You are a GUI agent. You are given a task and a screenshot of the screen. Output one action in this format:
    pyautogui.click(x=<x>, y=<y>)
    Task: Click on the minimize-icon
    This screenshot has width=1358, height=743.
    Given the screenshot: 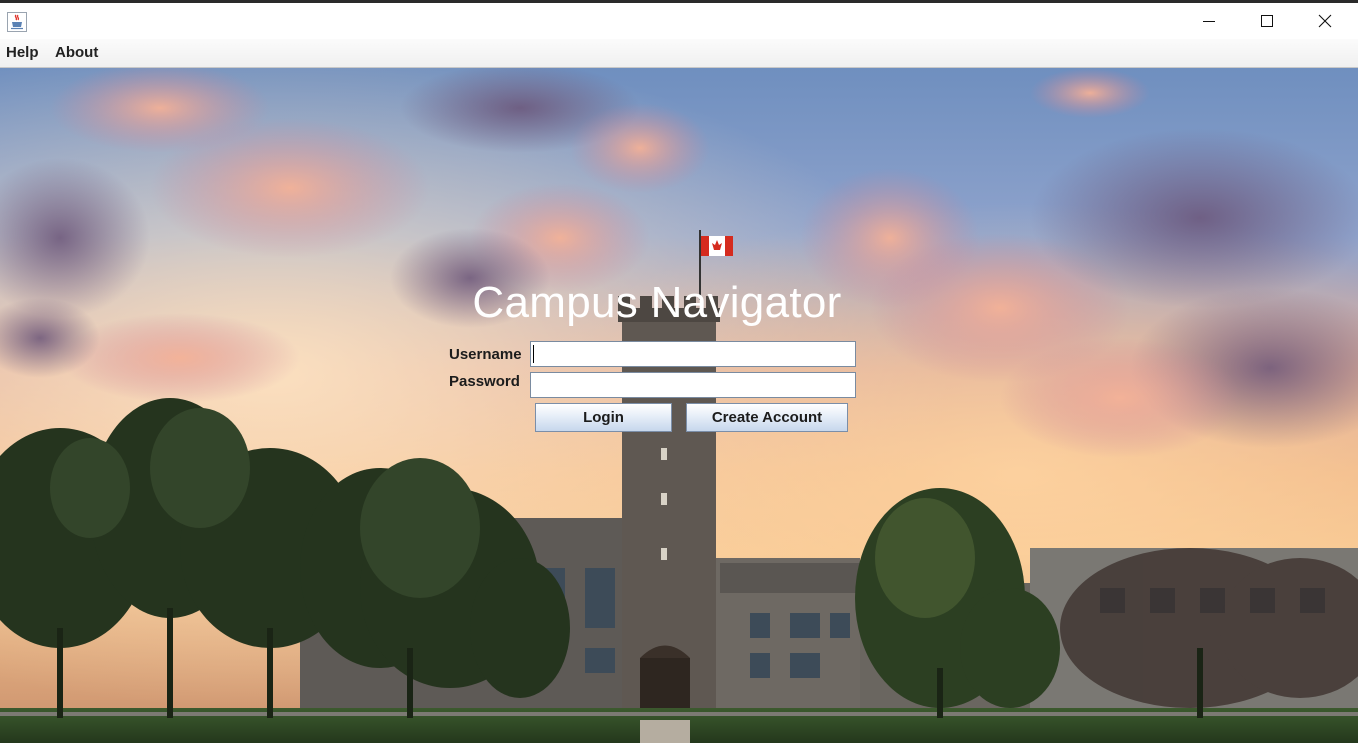 What is the action you would take?
    pyautogui.click(x=1209, y=21)
    